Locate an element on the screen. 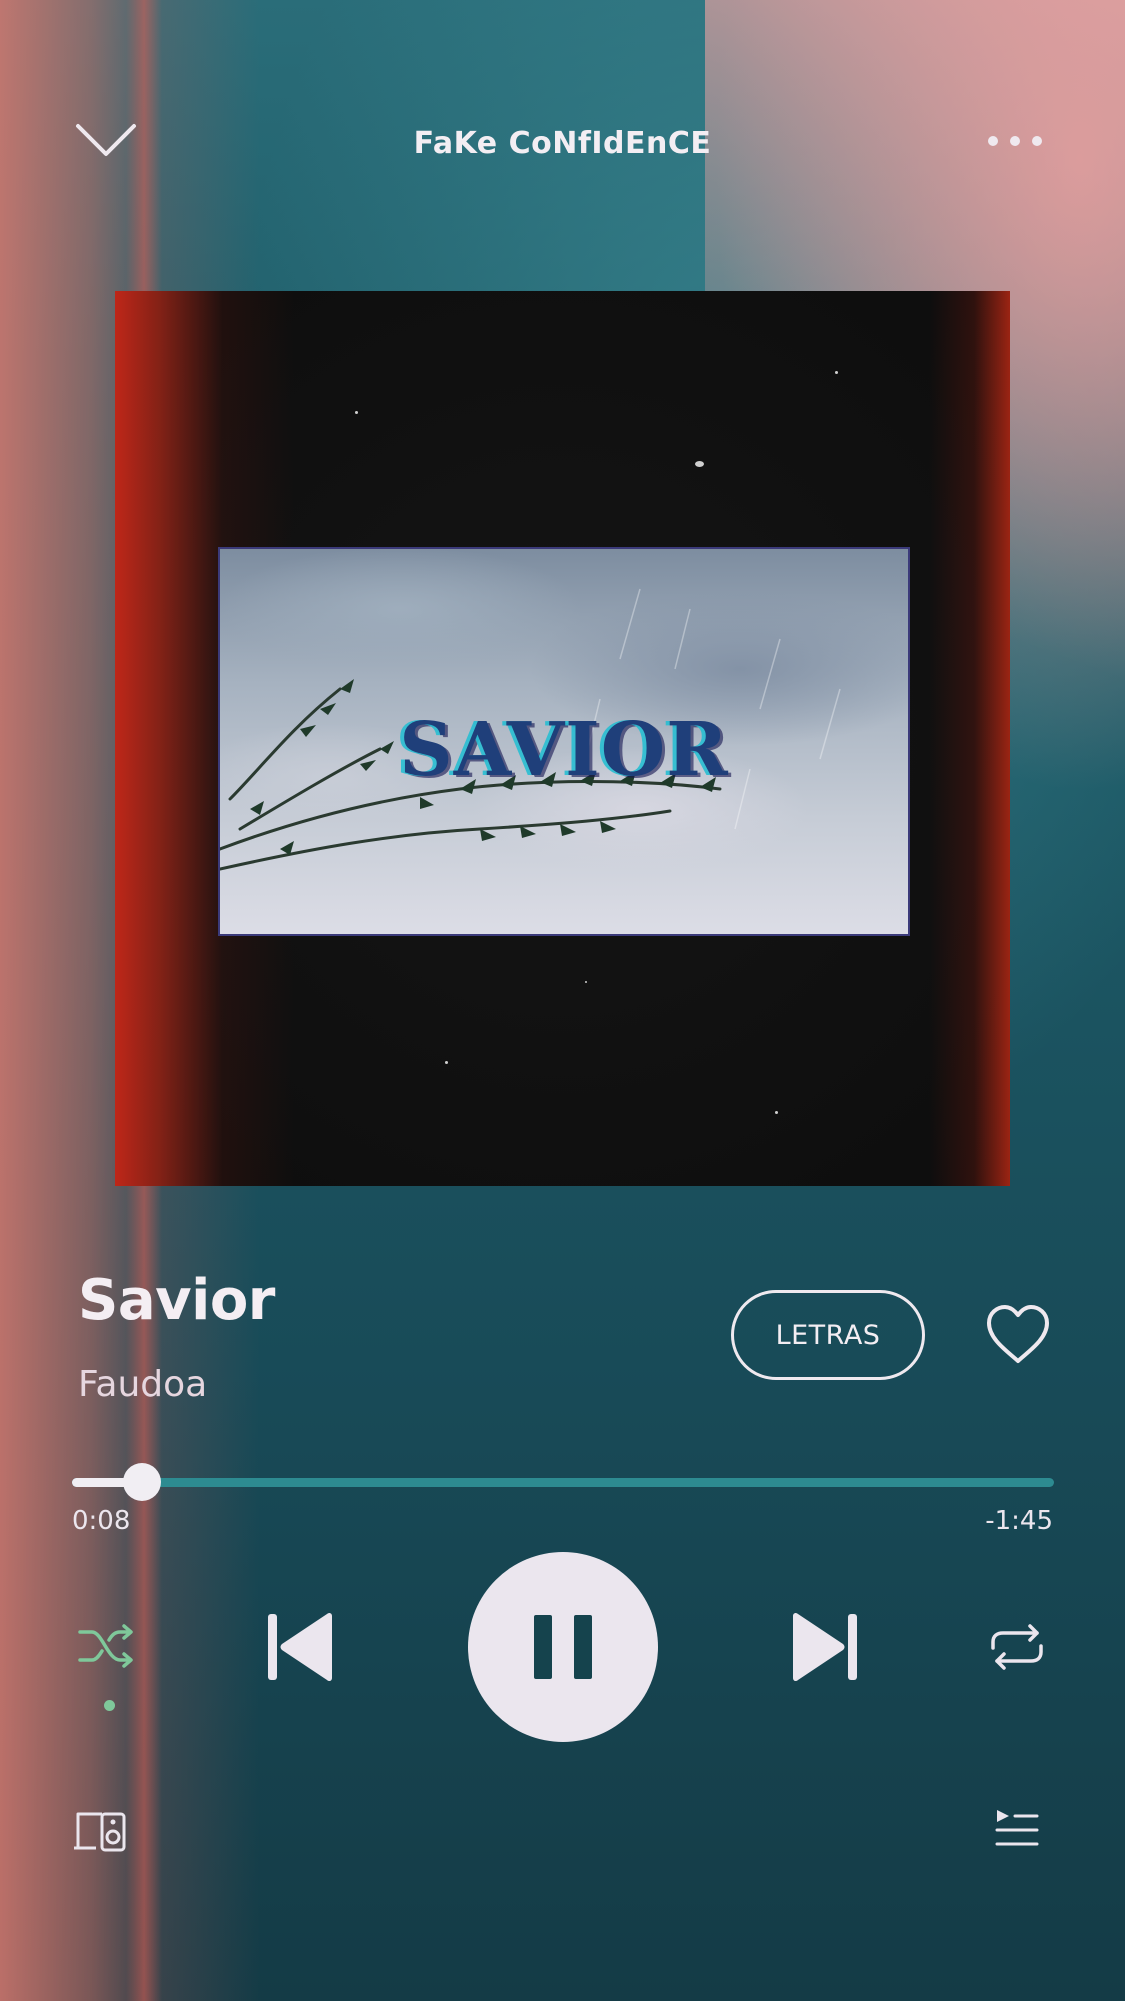 The image size is (1125, 2001). like-button is located at coordinates (1018, 1335).